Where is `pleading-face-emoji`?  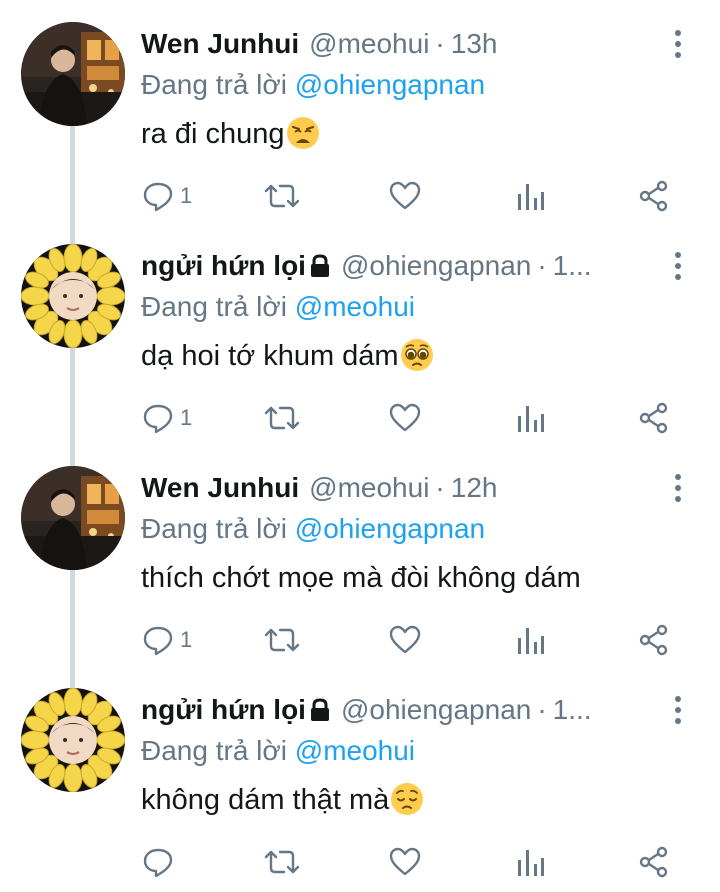 pleading-face-emoji is located at coordinates (417, 360).